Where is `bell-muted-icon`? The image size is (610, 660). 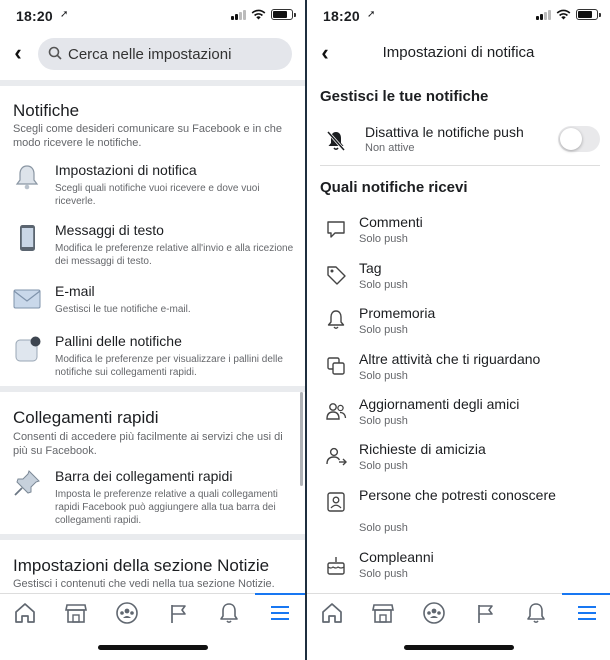 bell-muted-icon is located at coordinates (336, 141).